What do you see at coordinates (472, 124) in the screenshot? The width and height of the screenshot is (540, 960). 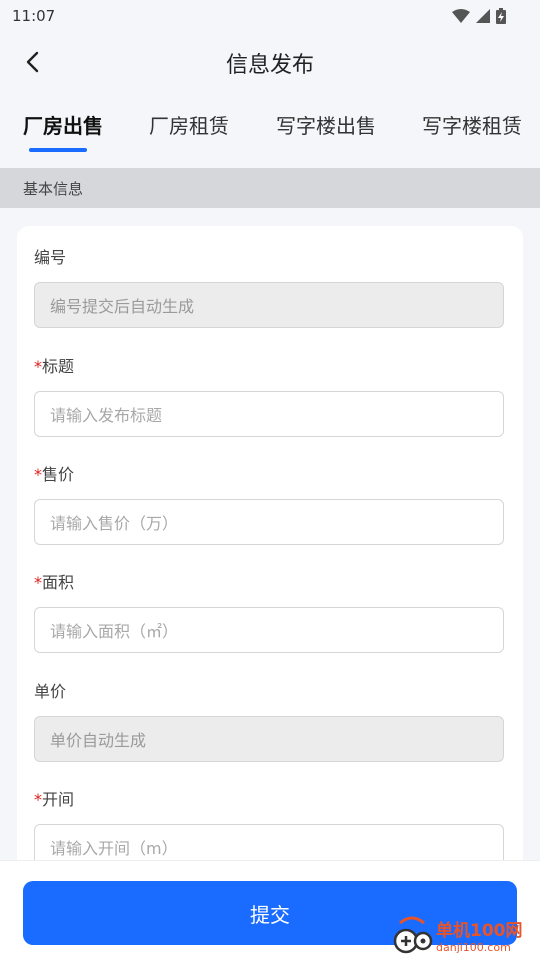 I see `tab-office-rent: 写字楼租赁` at bounding box center [472, 124].